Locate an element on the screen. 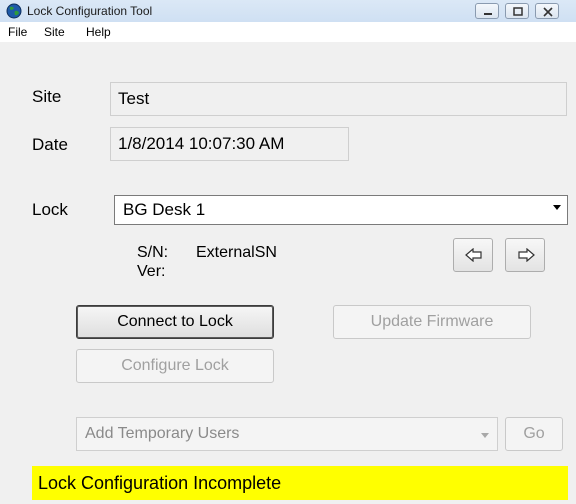 The height and width of the screenshot is (504, 576). previous-lock-button is located at coordinates (473, 255).